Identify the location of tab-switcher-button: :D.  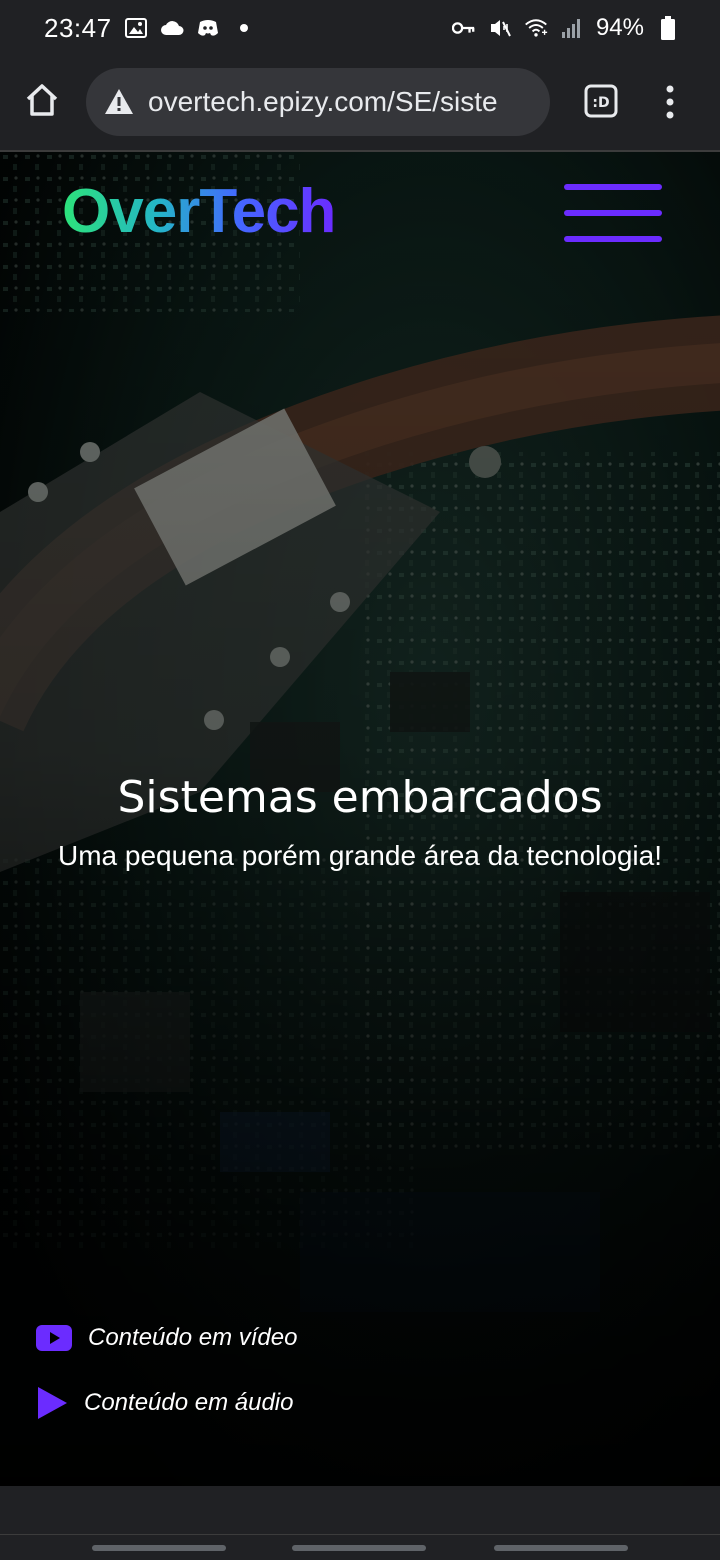
(601, 101).